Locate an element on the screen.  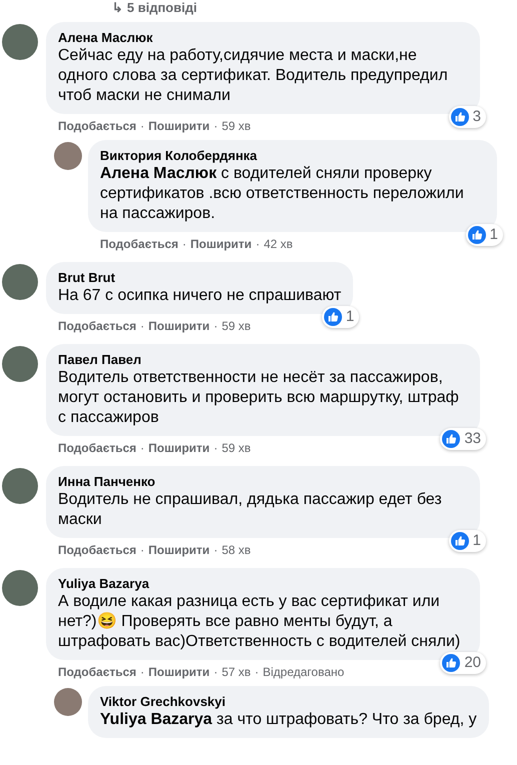
comment-text: Водитель не спрашивал, дядька пассажир едет без маски is located at coordinates (250, 510).